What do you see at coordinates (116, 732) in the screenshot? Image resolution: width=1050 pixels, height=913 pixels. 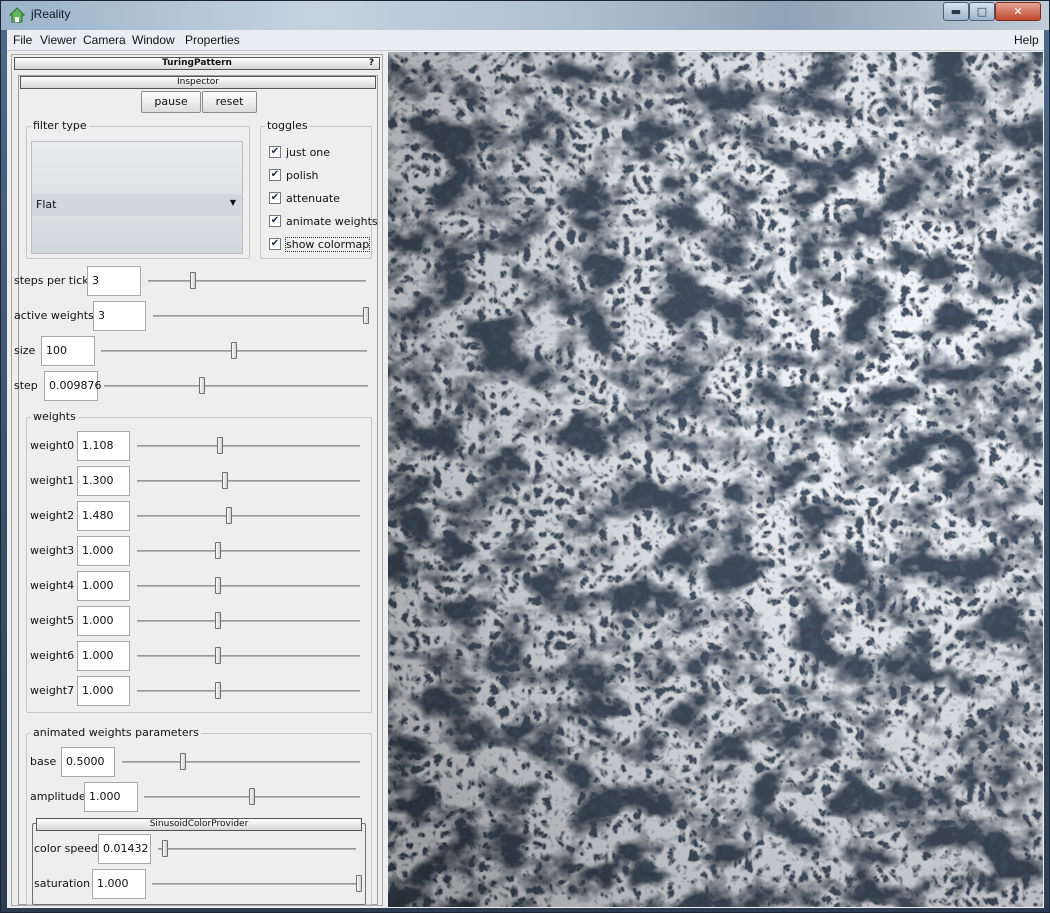 I see `animated-weights-title: animated weights parameters` at bounding box center [116, 732].